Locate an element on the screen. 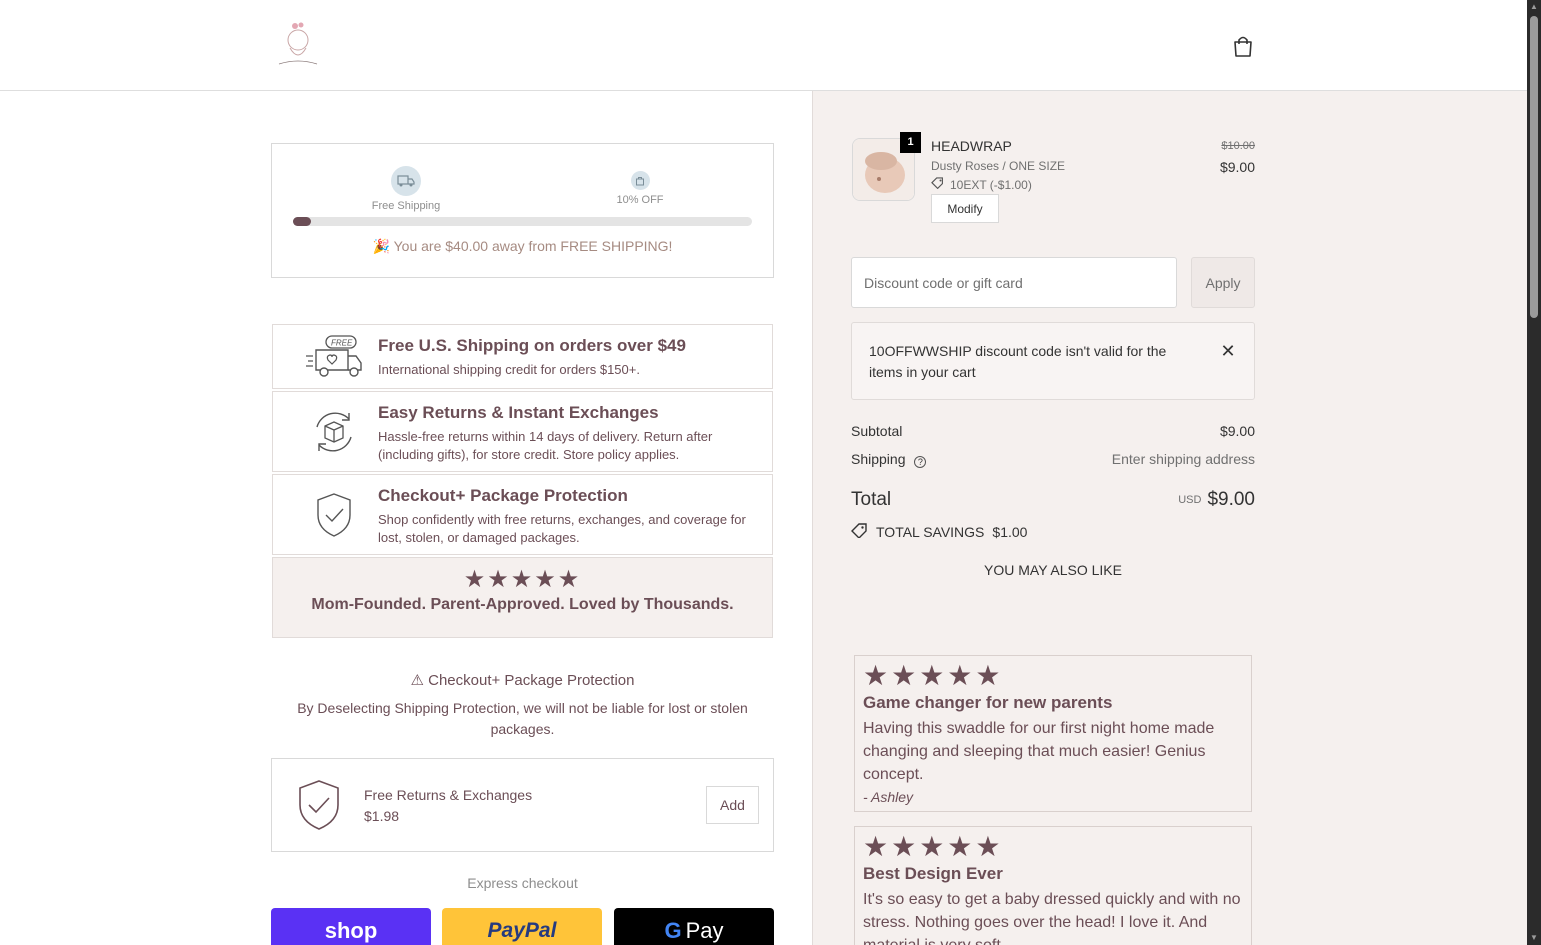 The image size is (1541, 945). paypal-button: PayPal is located at coordinates (522, 926).